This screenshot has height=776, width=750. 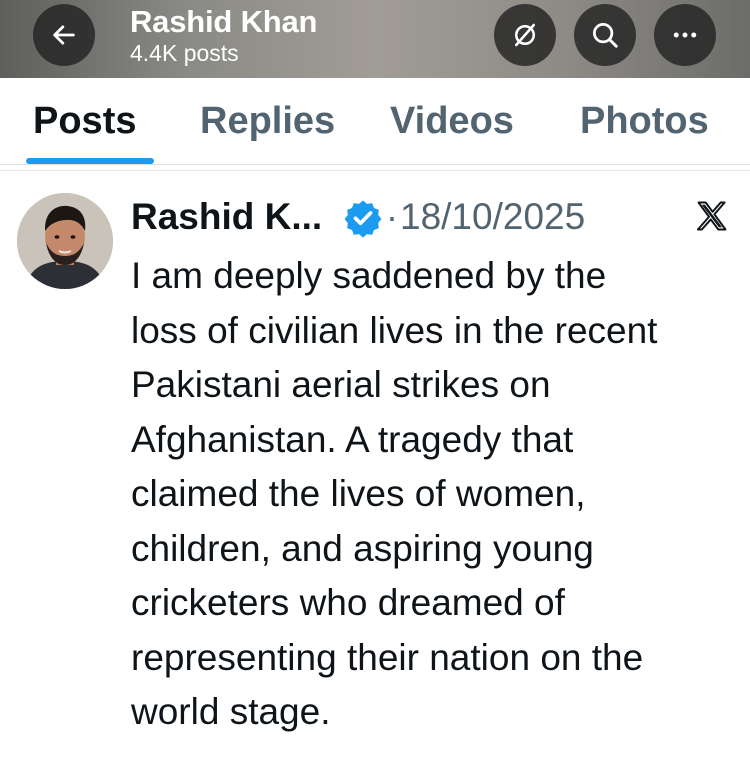 I want to click on mute-button, so click(x=525, y=35).